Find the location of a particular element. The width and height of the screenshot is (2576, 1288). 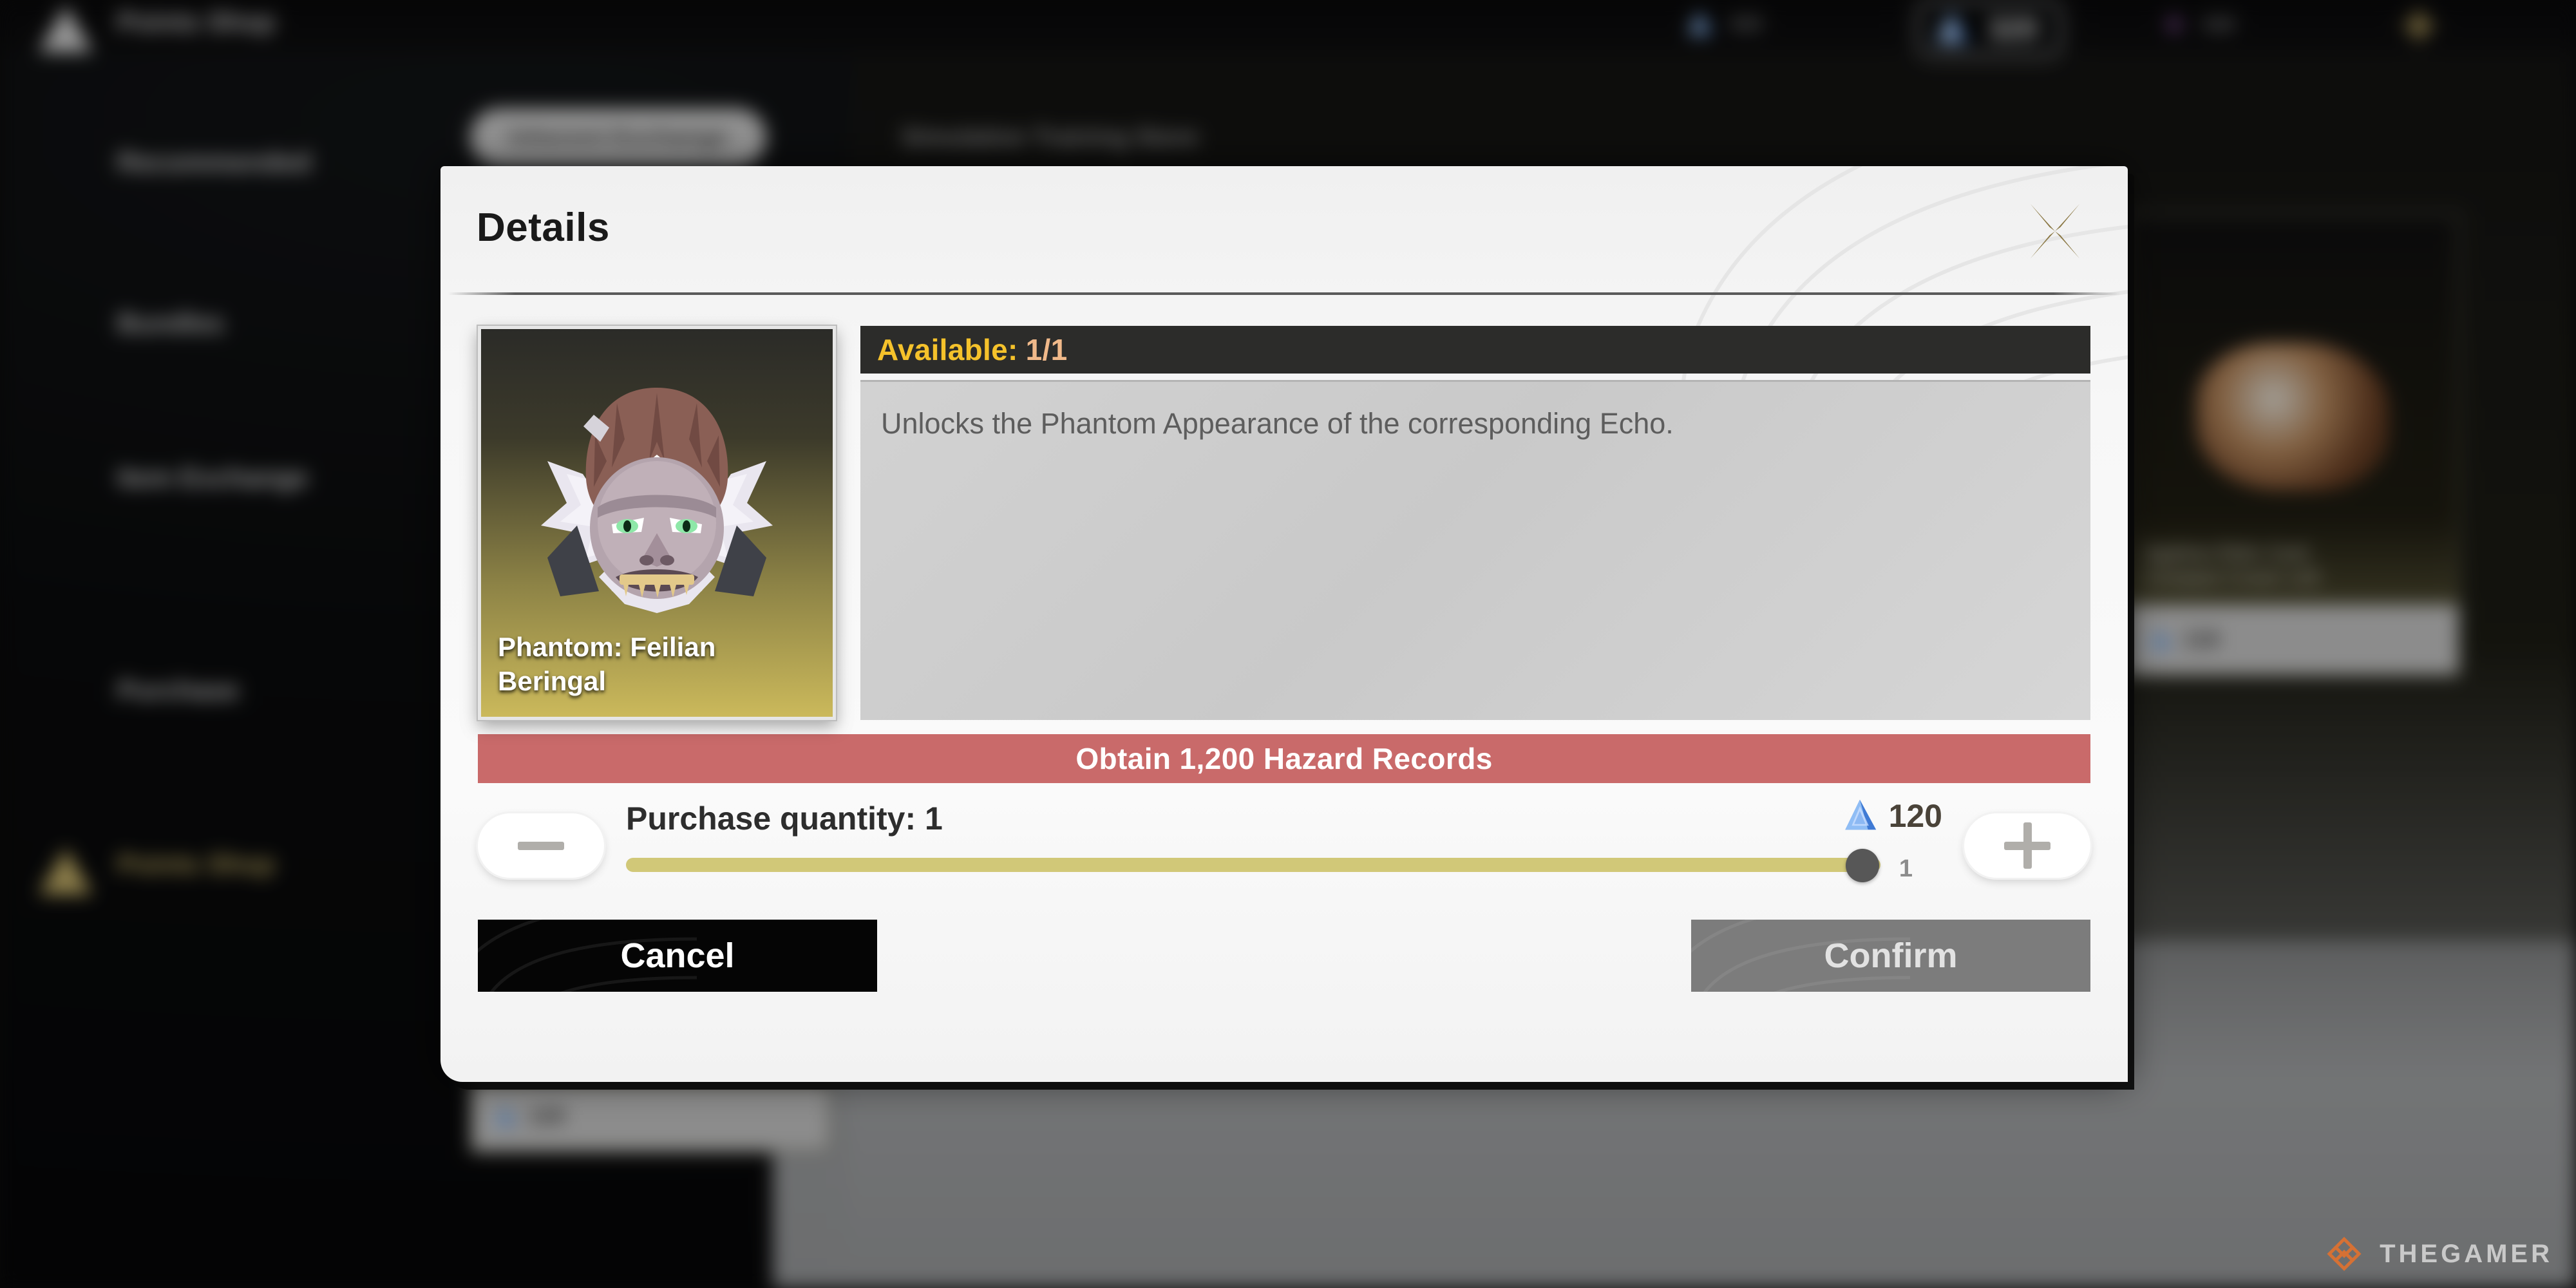

plus-icon is located at coordinates (2027, 846).